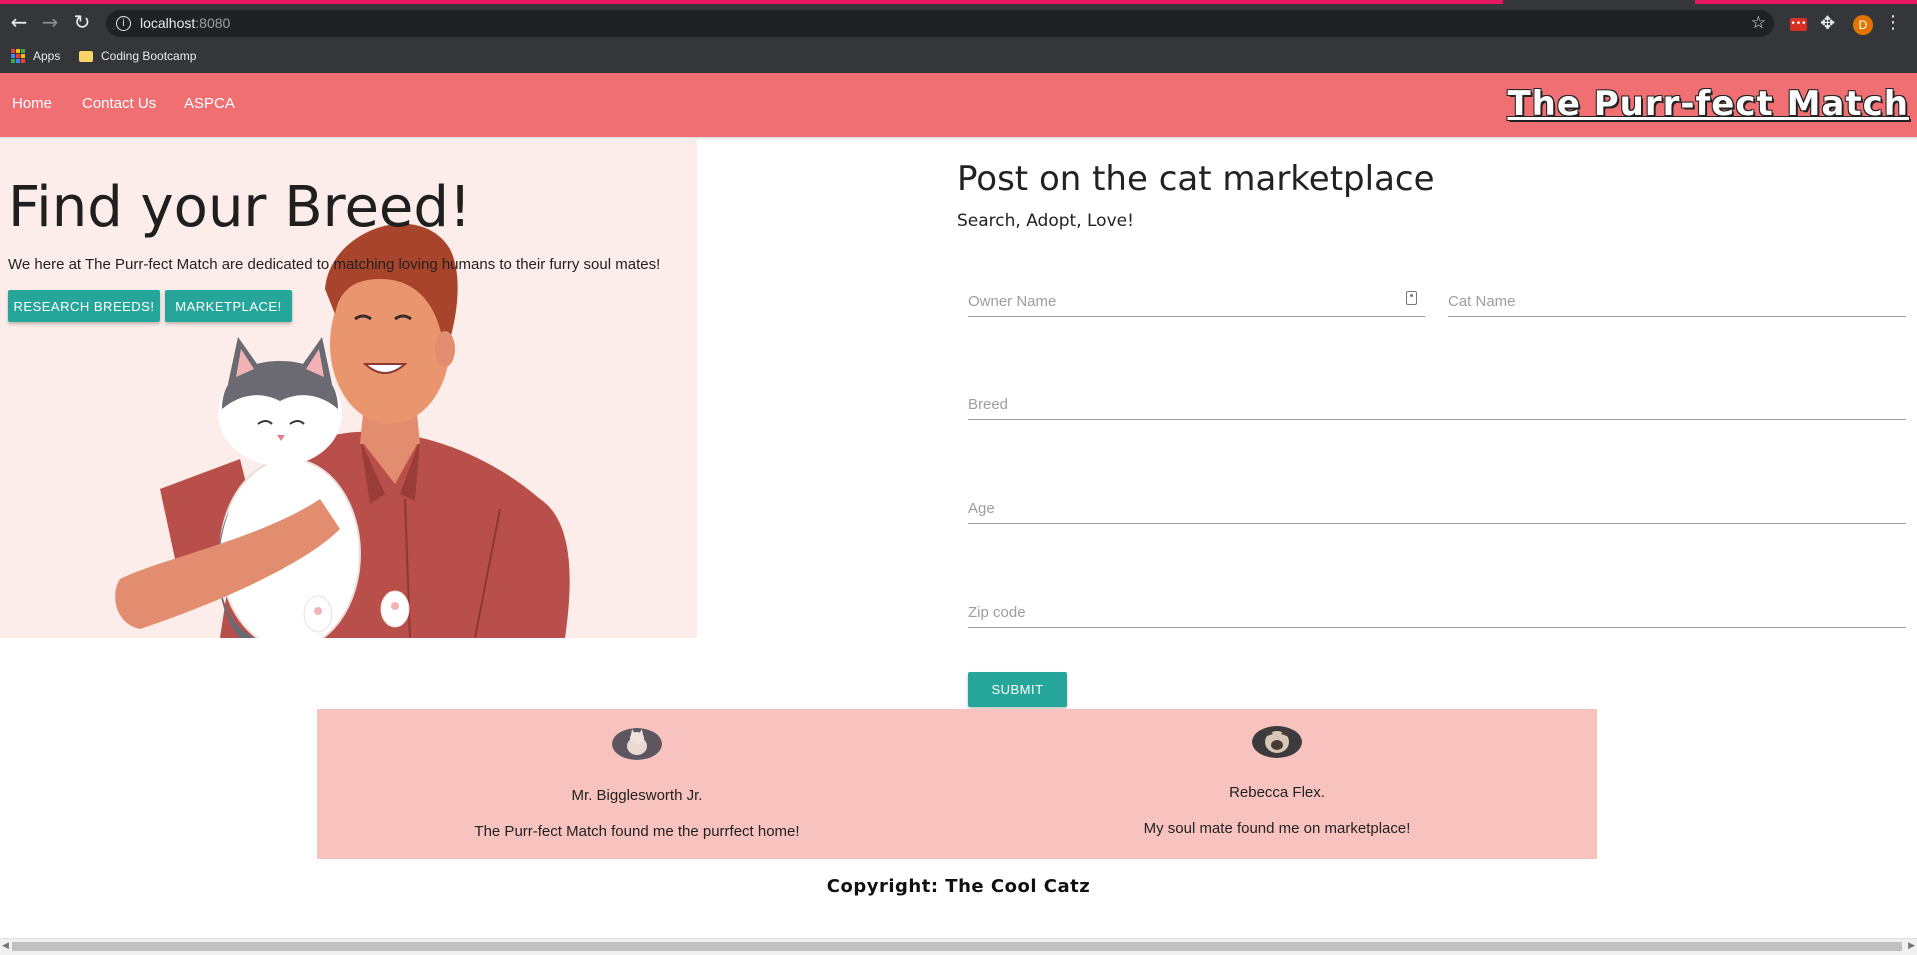  I want to click on nav-aspca-link: ASPCA, so click(209, 103).